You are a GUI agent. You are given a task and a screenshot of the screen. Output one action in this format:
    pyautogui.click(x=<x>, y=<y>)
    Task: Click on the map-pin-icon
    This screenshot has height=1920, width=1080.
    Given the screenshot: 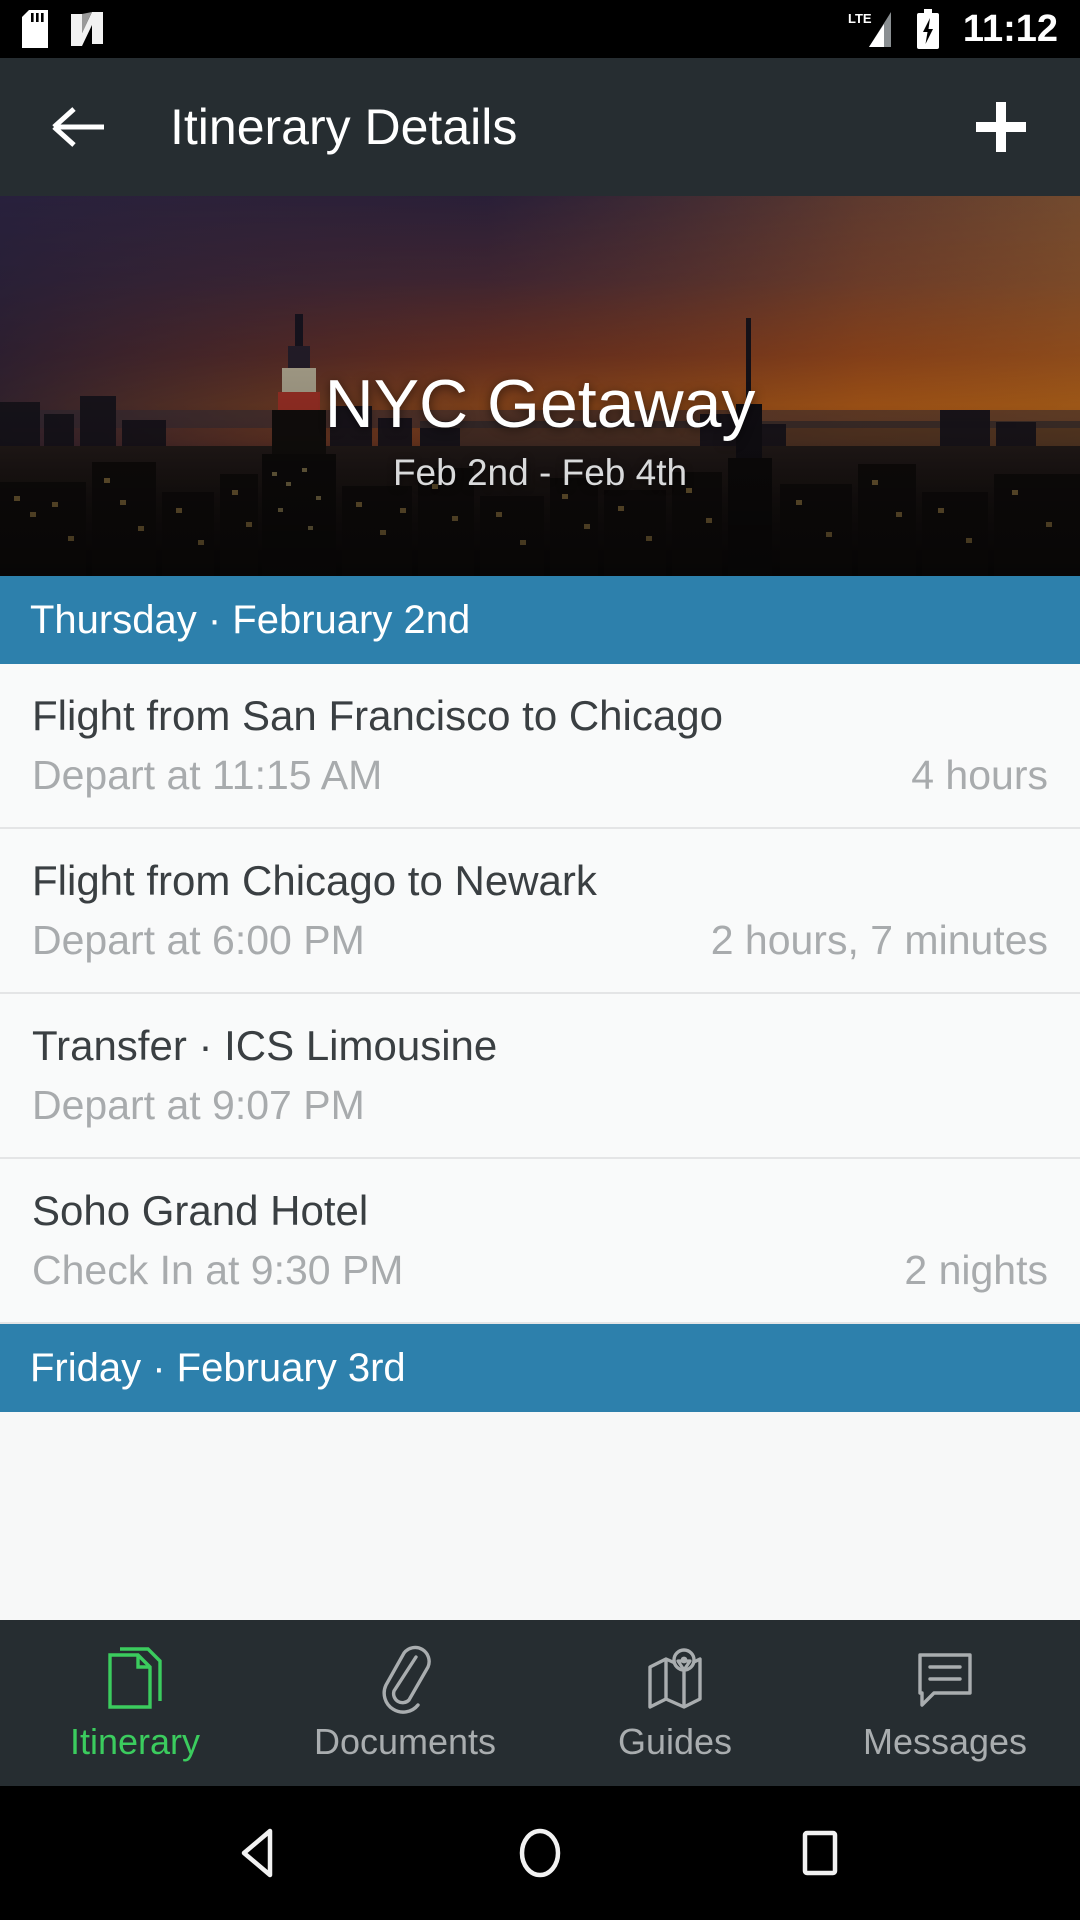 What is the action you would take?
    pyautogui.click(x=675, y=1679)
    